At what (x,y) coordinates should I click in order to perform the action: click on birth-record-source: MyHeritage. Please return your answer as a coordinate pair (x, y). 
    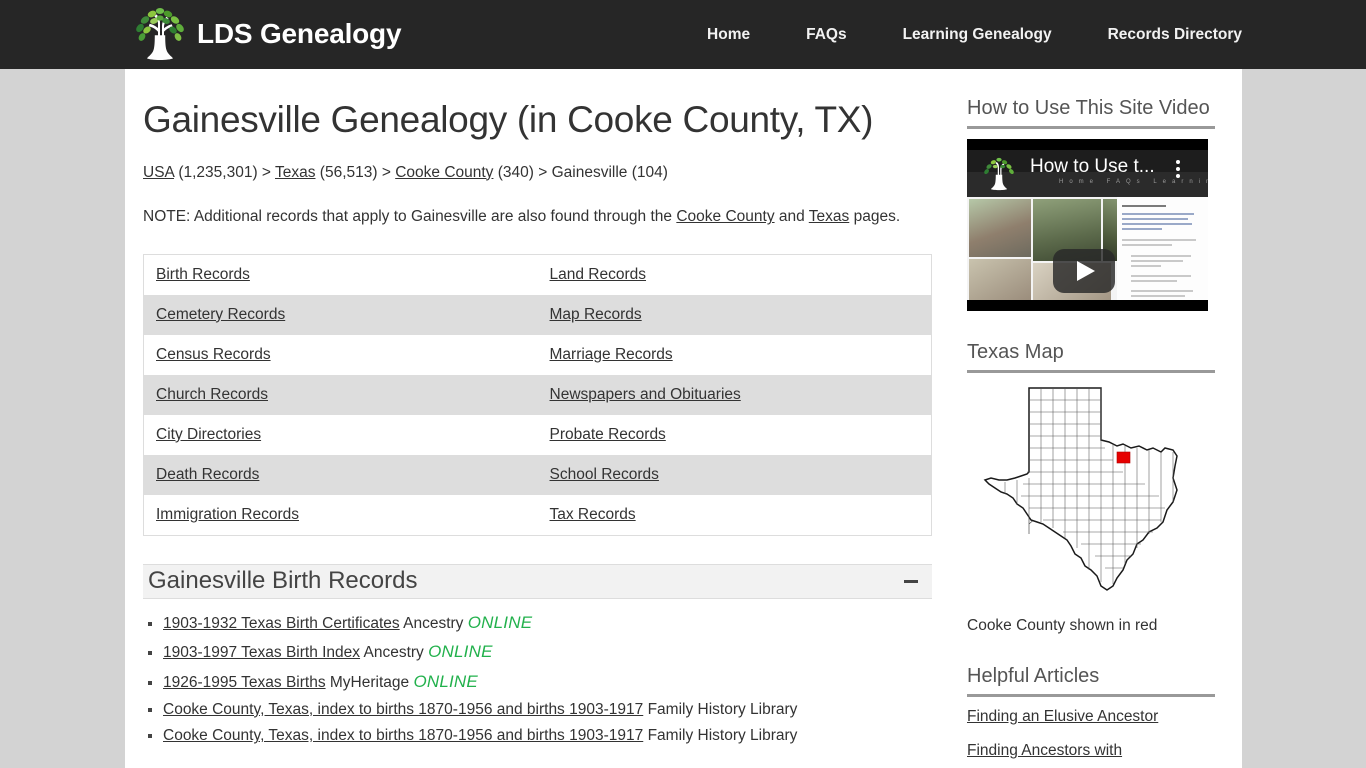
    Looking at the image, I should click on (369, 683).